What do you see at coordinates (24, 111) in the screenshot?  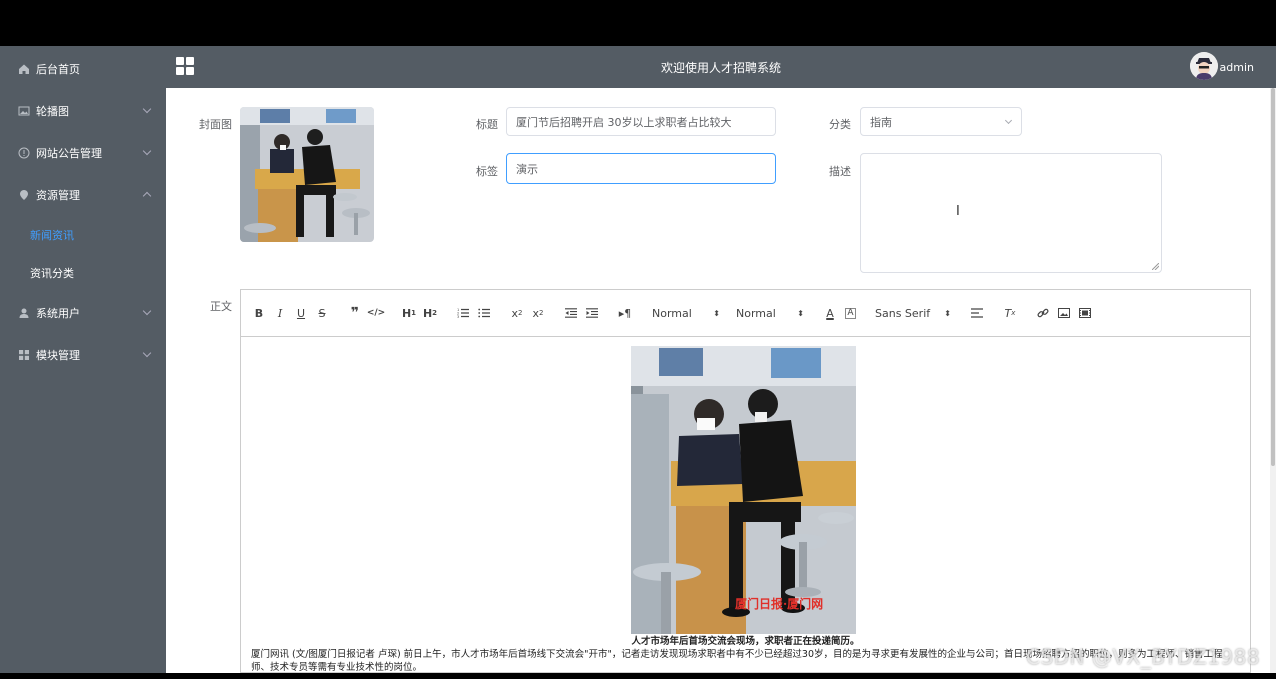 I see `image-icon` at bounding box center [24, 111].